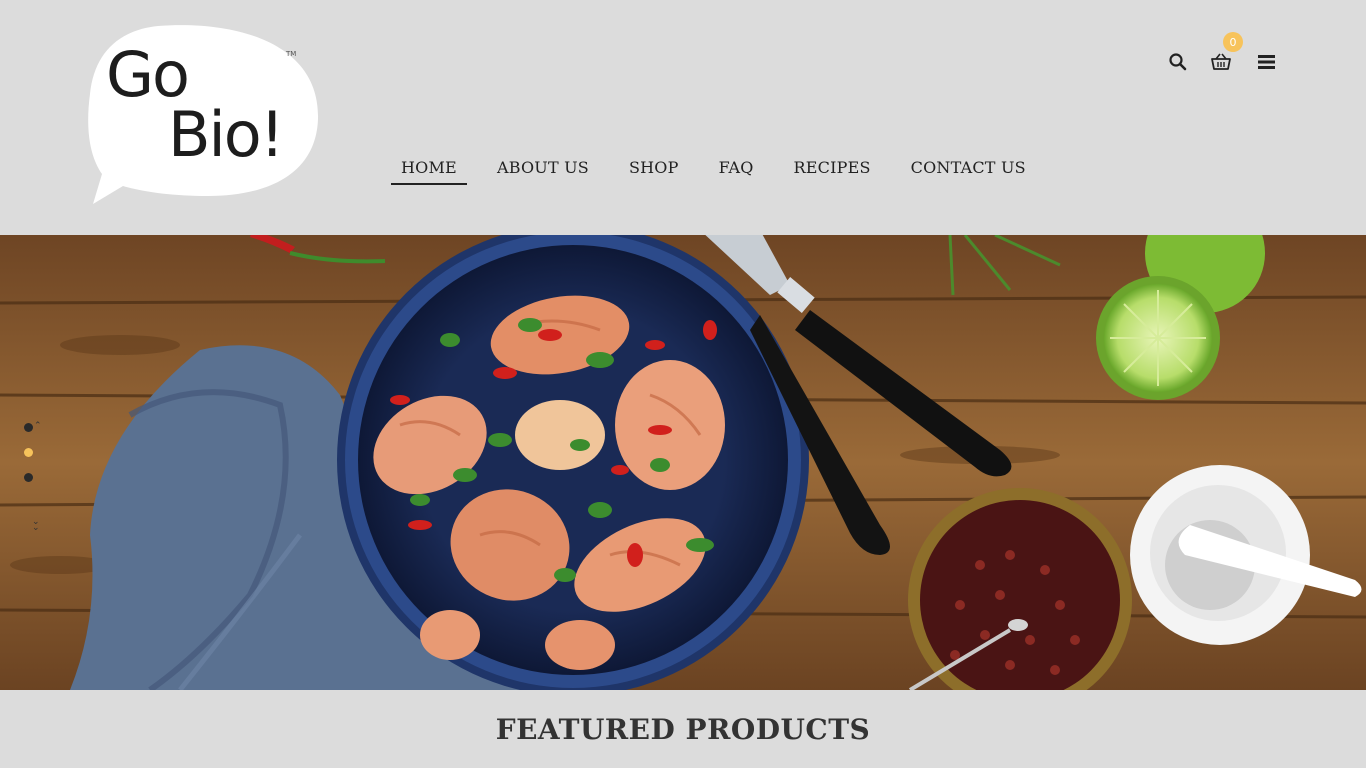 The image size is (1366, 768). I want to click on nav-item-about-us: ABOUT US, so click(543, 171).